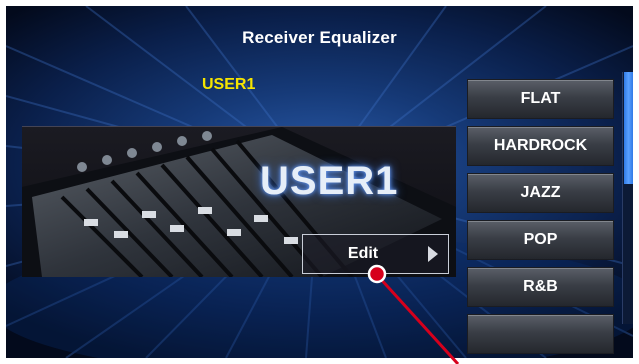  What do you see at coordinates (540, 240) in the screenshot?
I see `preset-button-pop: POP` at bounding box center [540, 240].